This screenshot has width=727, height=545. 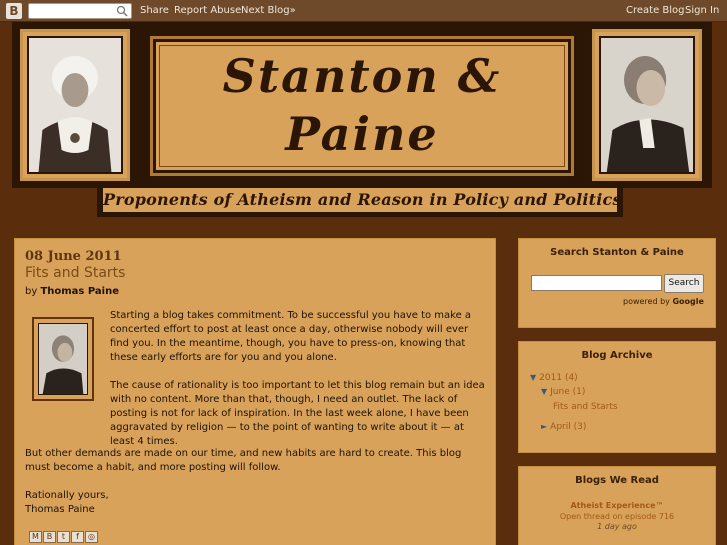 What do you see at coordinates (617, 252) in the screenshot?
I see `search-widget-title: Search Stanton & Paine` at bounding box center [617, 252].